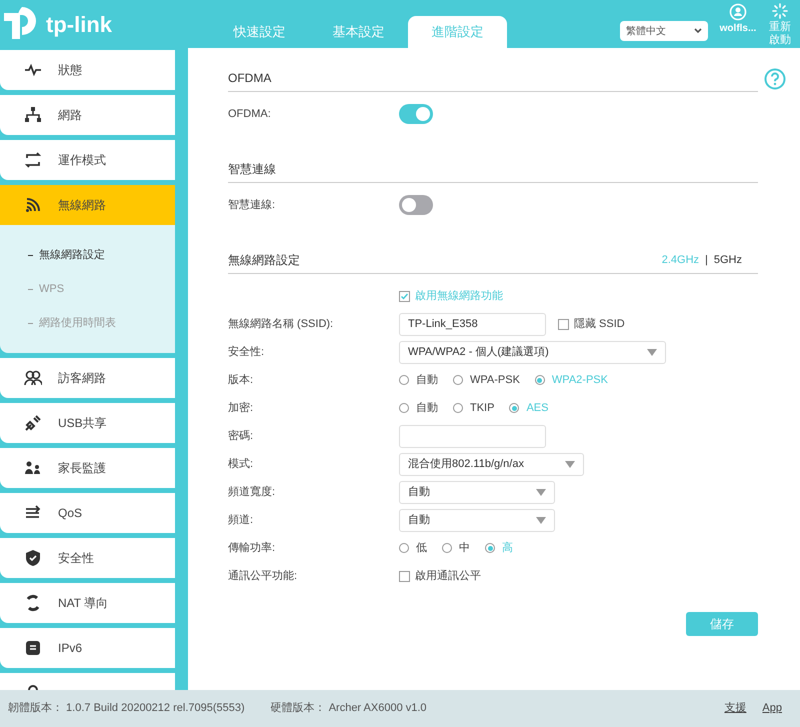  I want to click on radio-option: WPA-PSK, so click(486, 380).